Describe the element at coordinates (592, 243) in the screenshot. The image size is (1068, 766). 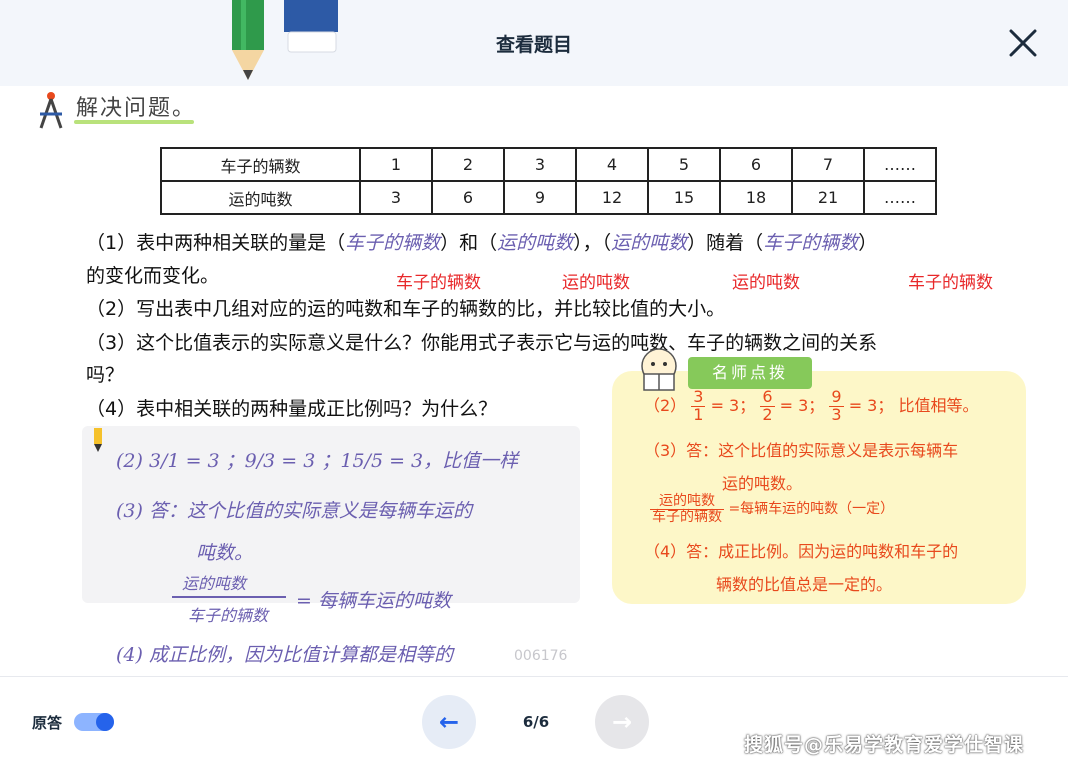
I see `q1-text-c: ），（` at that location.